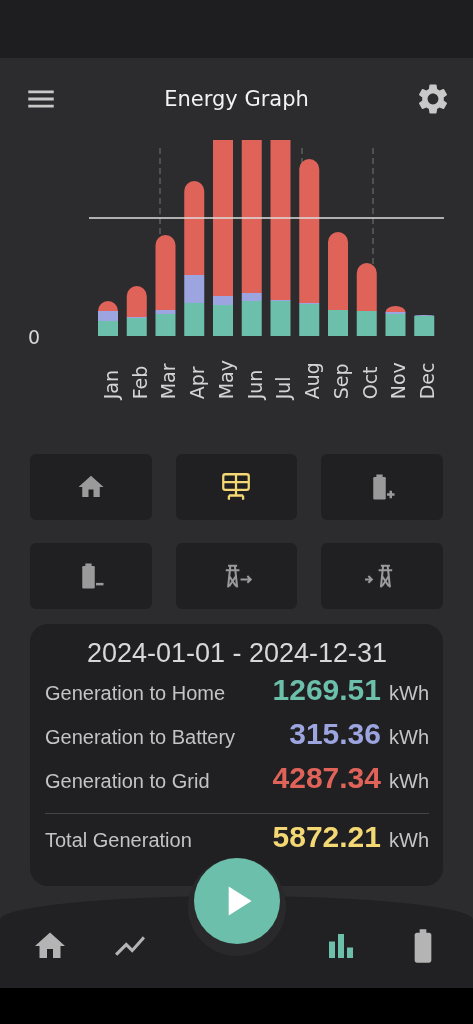  What do you see at coordinates (237, 654) in the screenshot?
I see `date-range: 2024-01-01 - 2024-12-31` at bounding box center [237, 654].